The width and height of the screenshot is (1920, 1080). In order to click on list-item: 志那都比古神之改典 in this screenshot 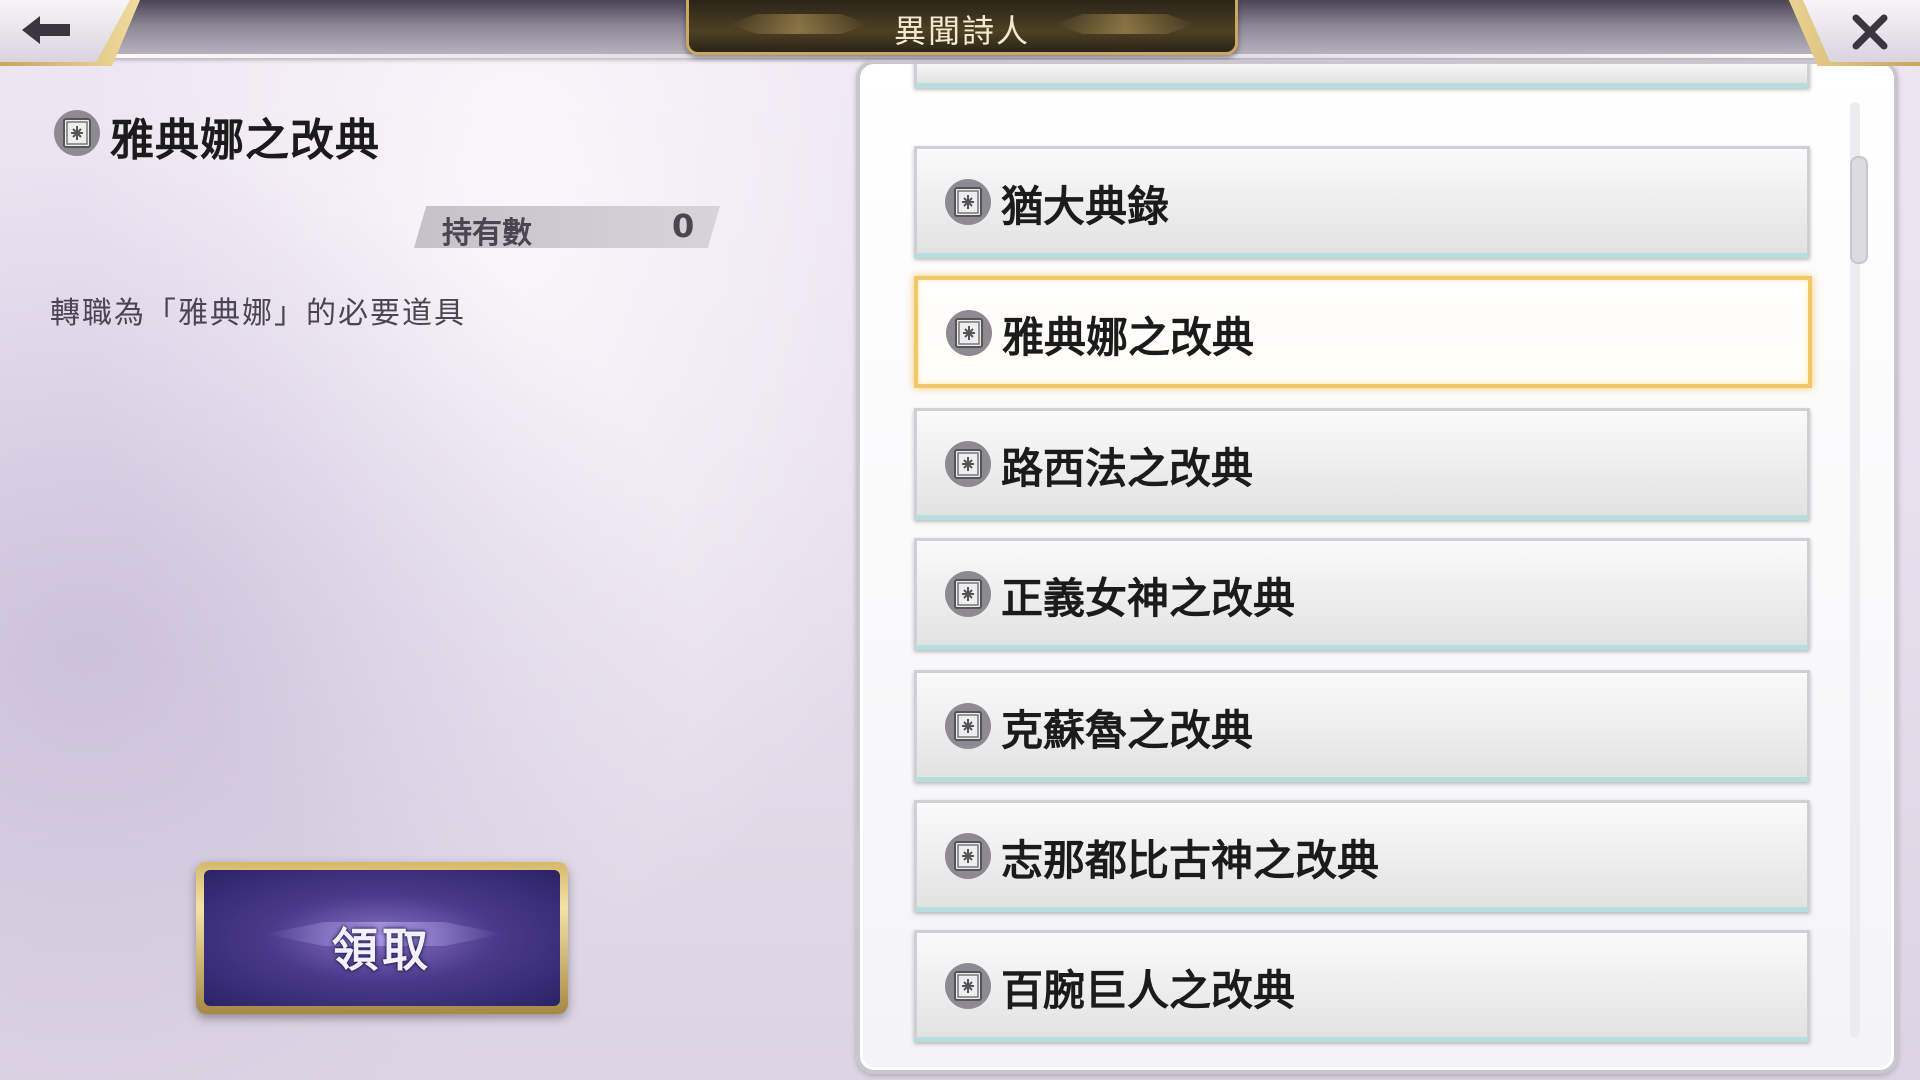, I will do `click(1362, 856)`.